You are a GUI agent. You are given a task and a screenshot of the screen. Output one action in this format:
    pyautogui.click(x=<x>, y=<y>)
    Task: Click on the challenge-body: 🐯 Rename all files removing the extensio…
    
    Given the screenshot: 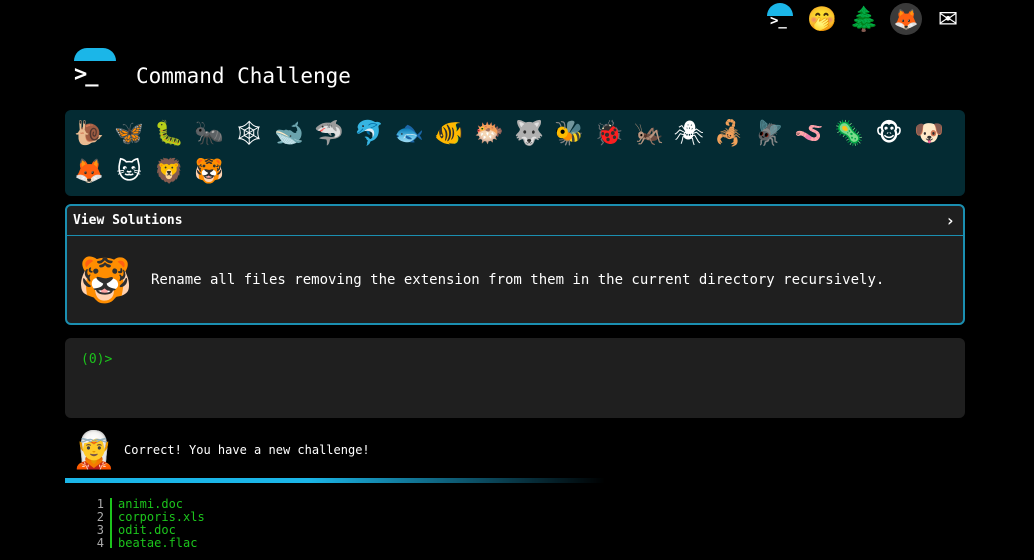 What is the action you would take?
    pyautogui.click(x=515, y=279)
    